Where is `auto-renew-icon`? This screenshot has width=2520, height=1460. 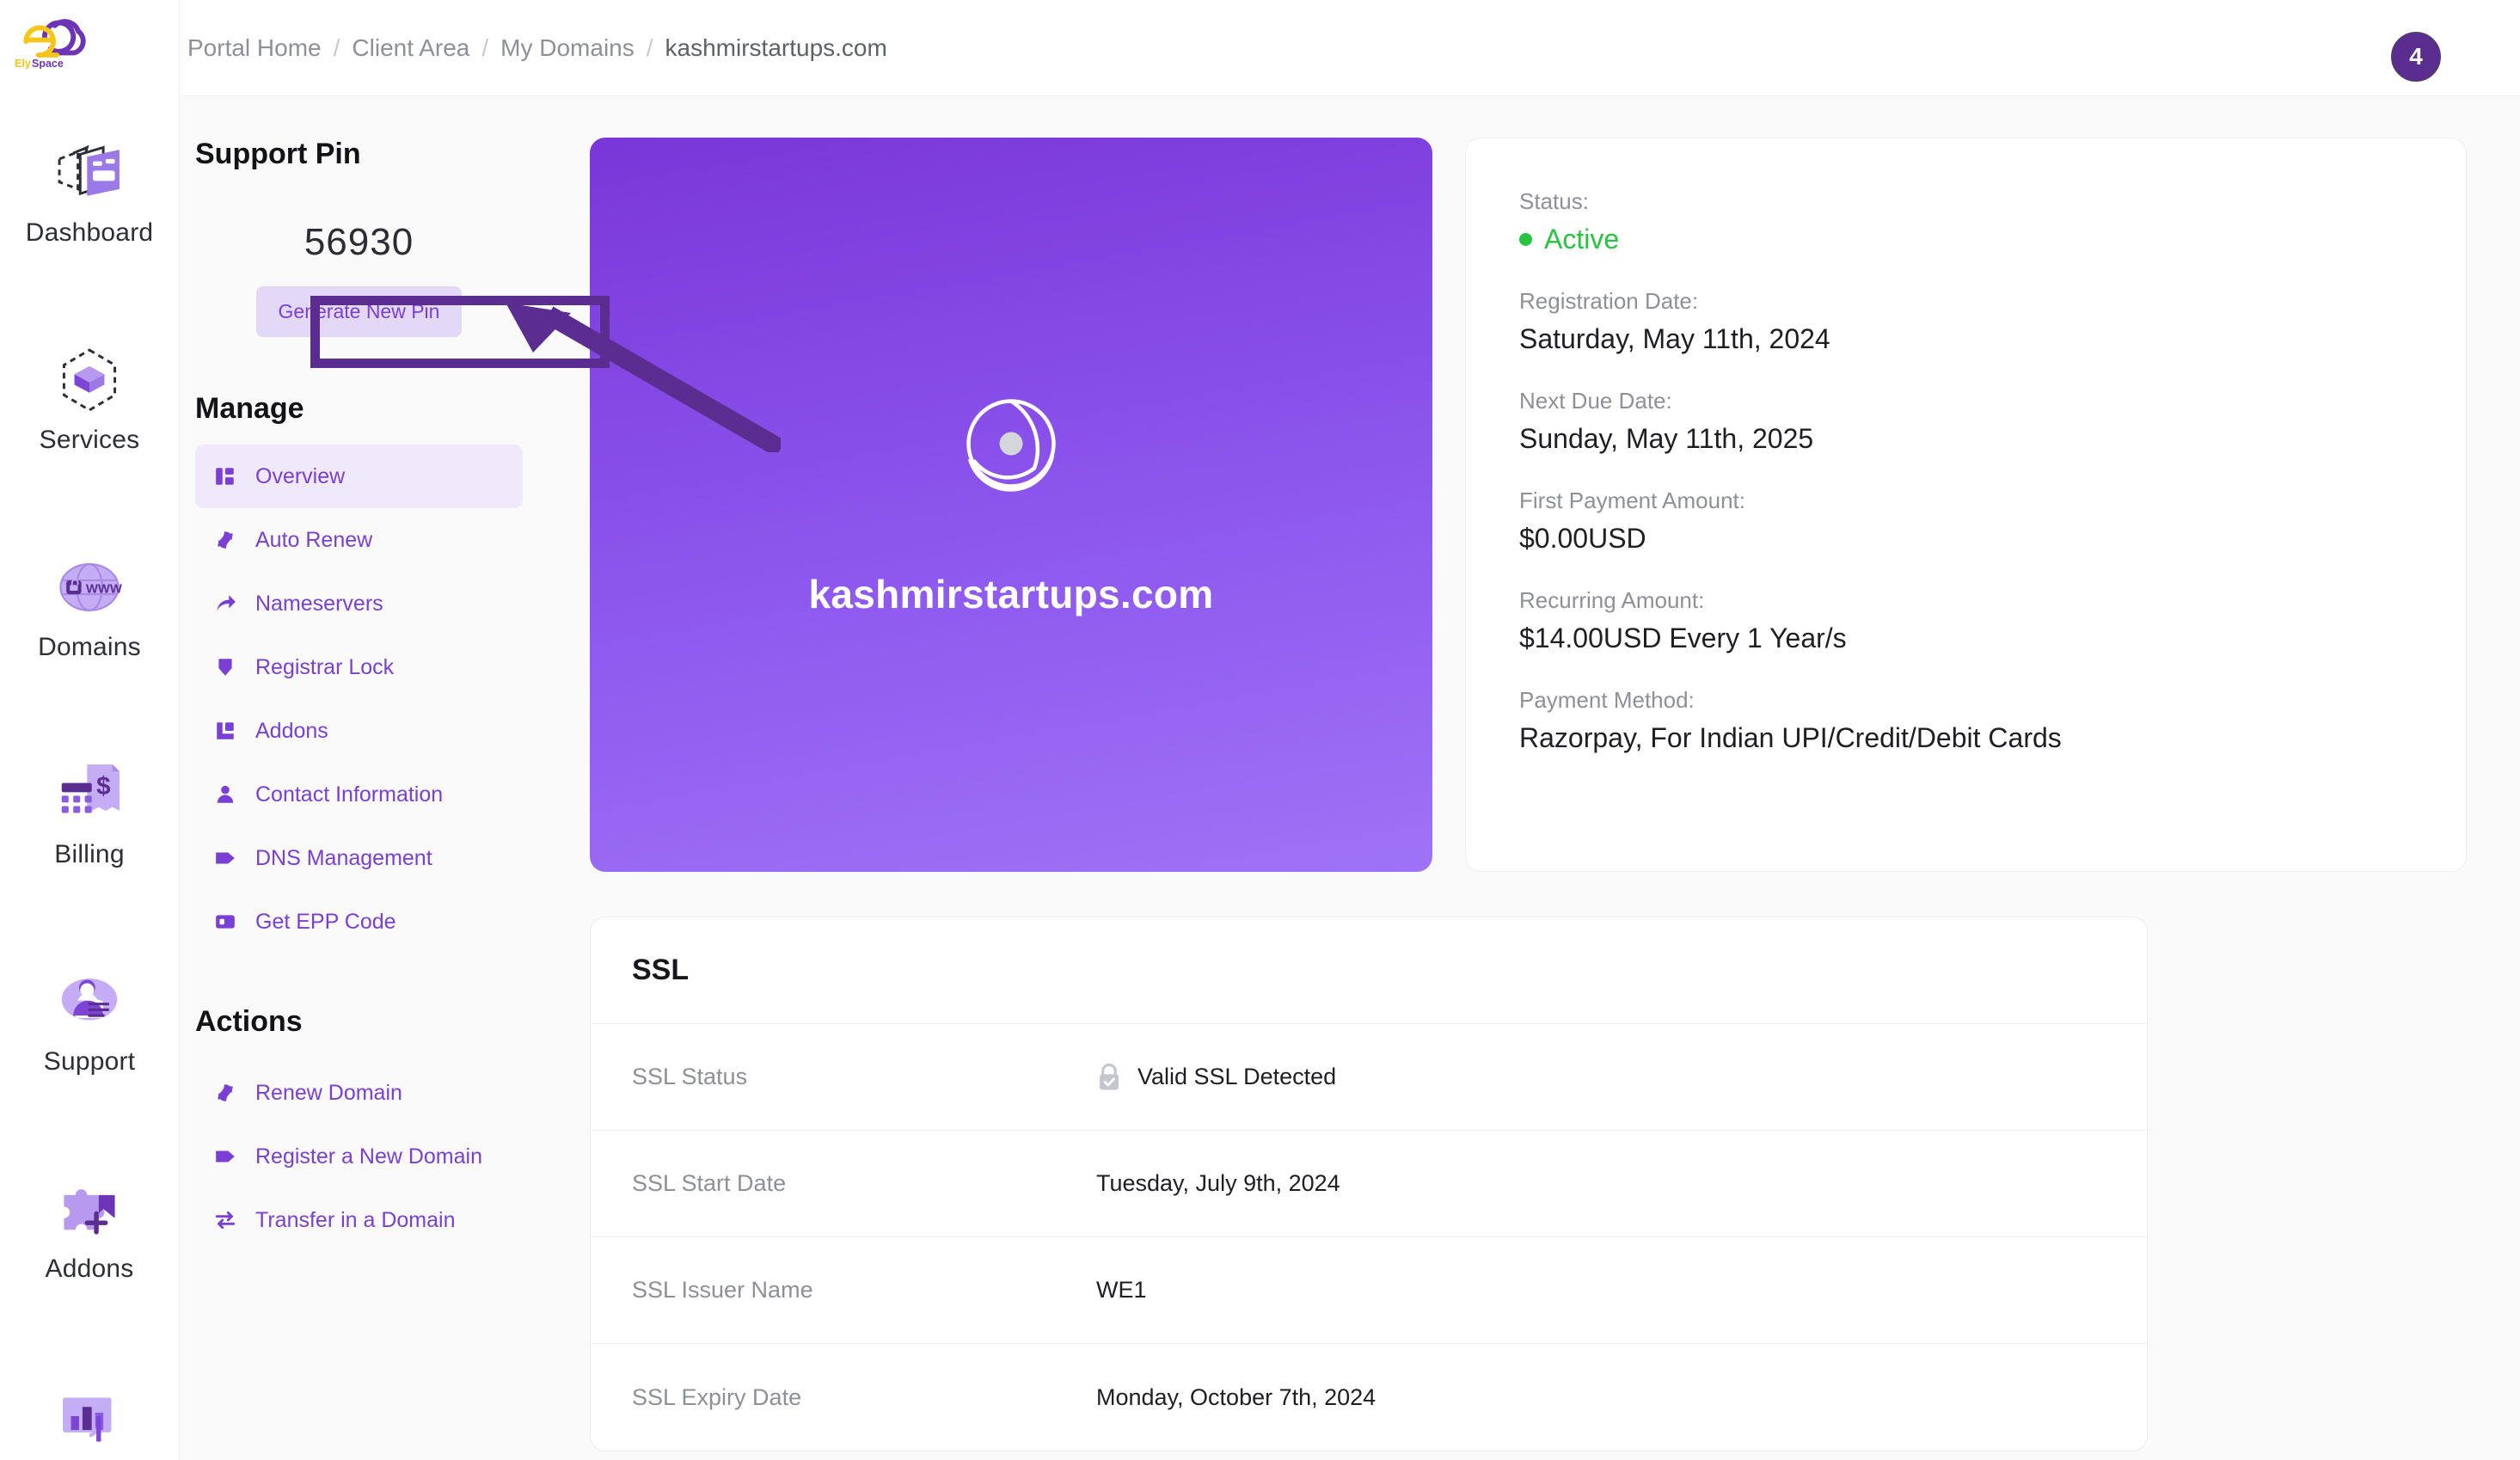
auto-renew-icon is located at coordinates (226, 540).